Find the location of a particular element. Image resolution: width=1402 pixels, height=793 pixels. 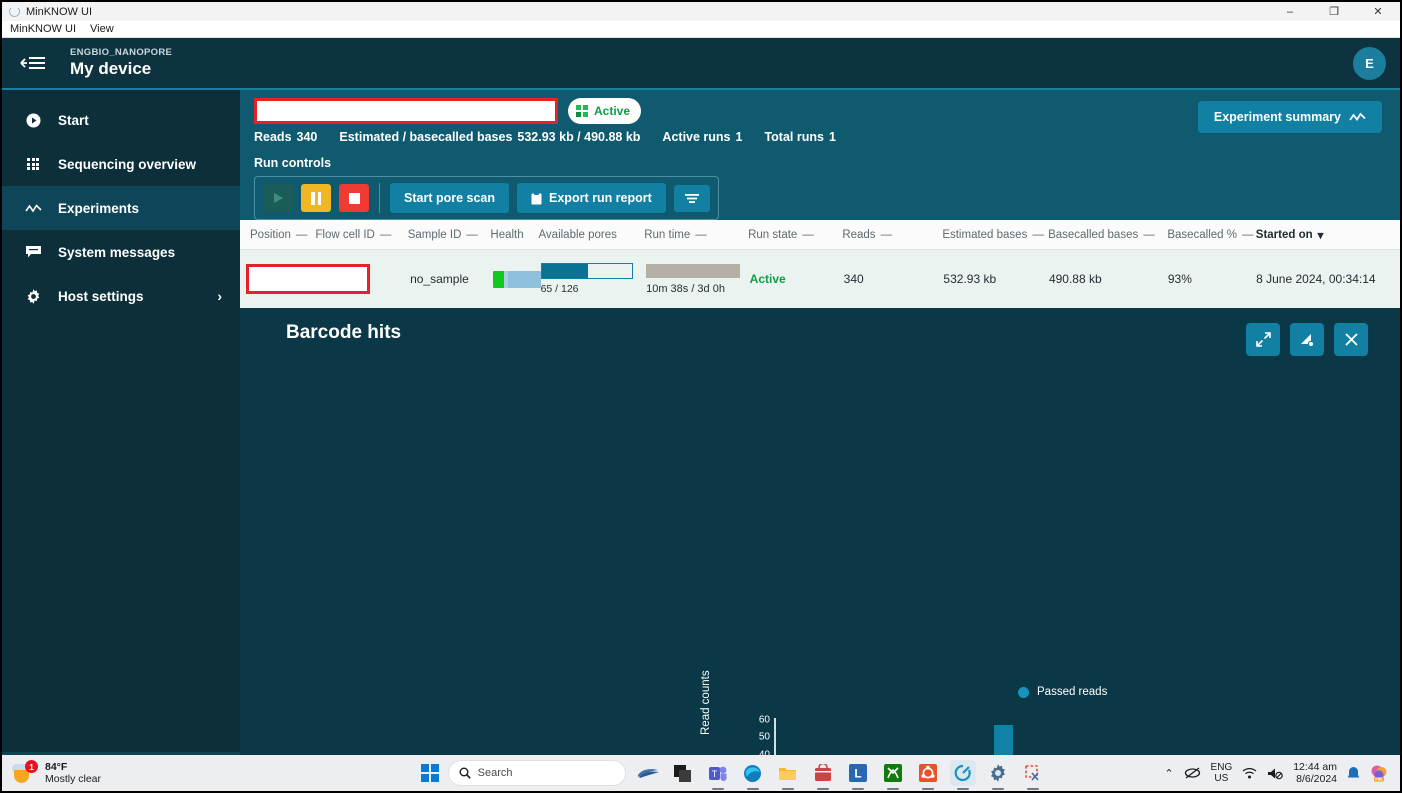

avatar: E is located at coordinates (1369, 63).